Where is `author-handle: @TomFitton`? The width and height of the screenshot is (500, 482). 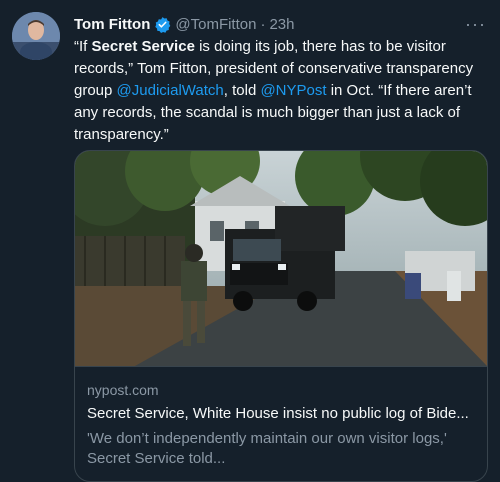
author-handle: @TomFitton is located at coordinates (215, 24).